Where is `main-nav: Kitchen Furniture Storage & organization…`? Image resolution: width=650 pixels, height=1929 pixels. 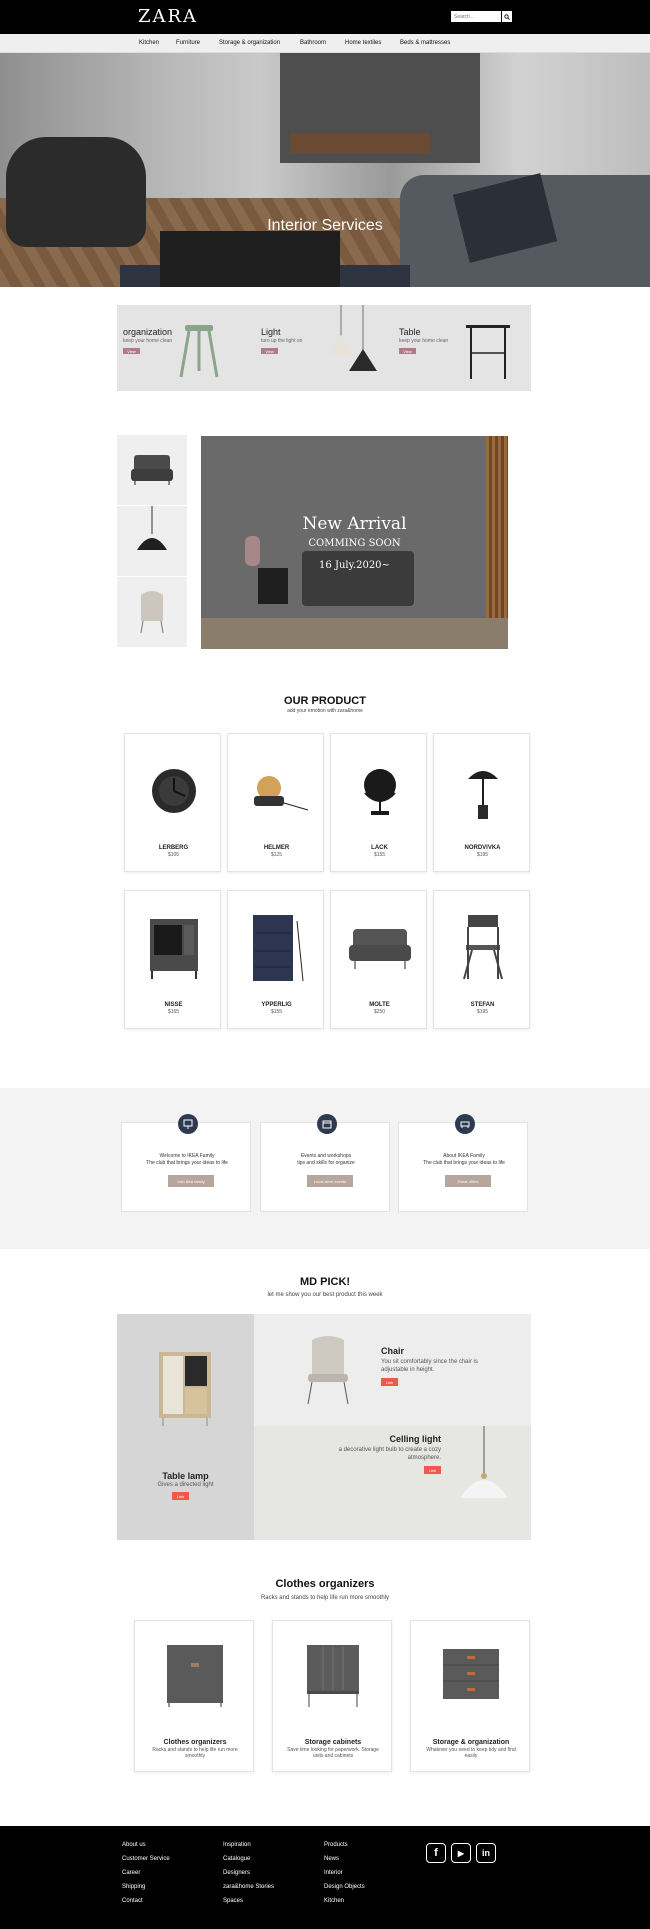 main-nav: Kitchen Furniture Storage & organization… is located at coordinates (325, 43).